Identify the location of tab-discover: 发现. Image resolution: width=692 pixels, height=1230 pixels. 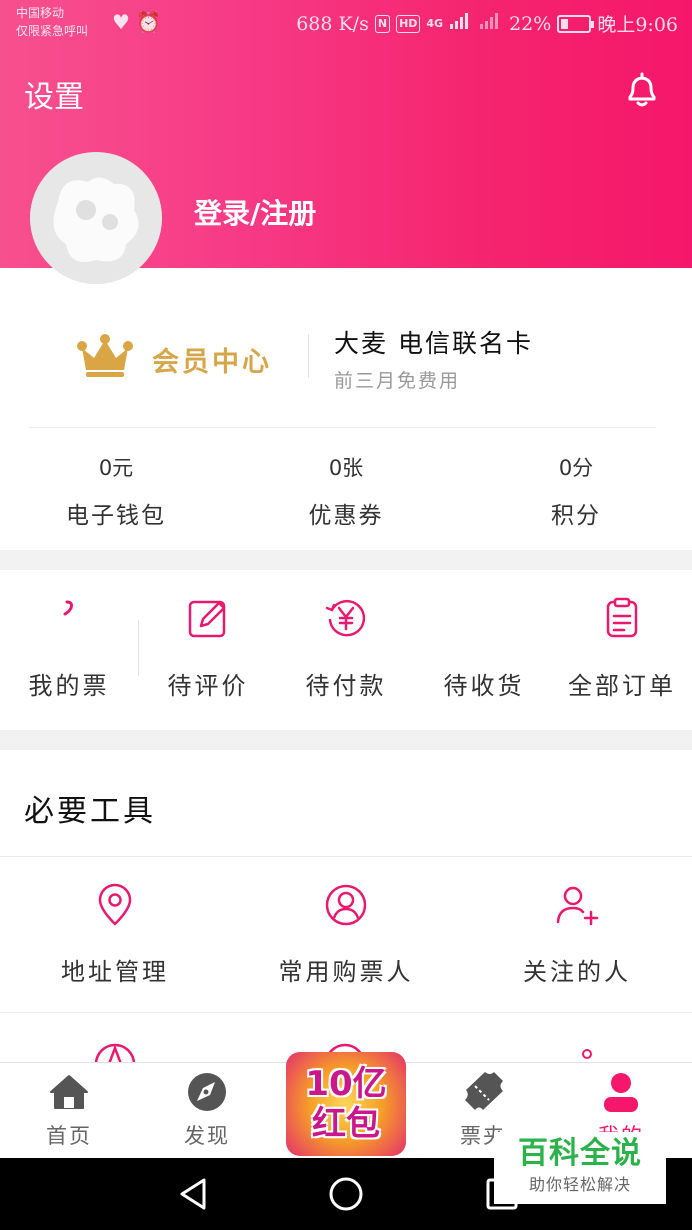
(207, 1110).